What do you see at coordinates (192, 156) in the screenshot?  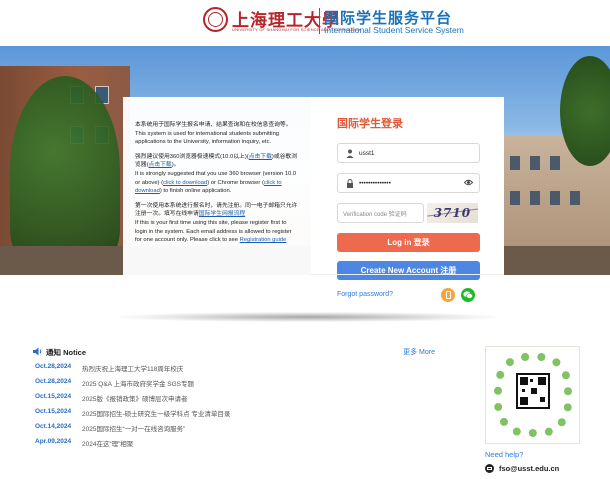 I see `info-browser-cn-text: 强烈建议使用360浏览器极速模式(10.0以上)(` at bounding box center [192, 156].